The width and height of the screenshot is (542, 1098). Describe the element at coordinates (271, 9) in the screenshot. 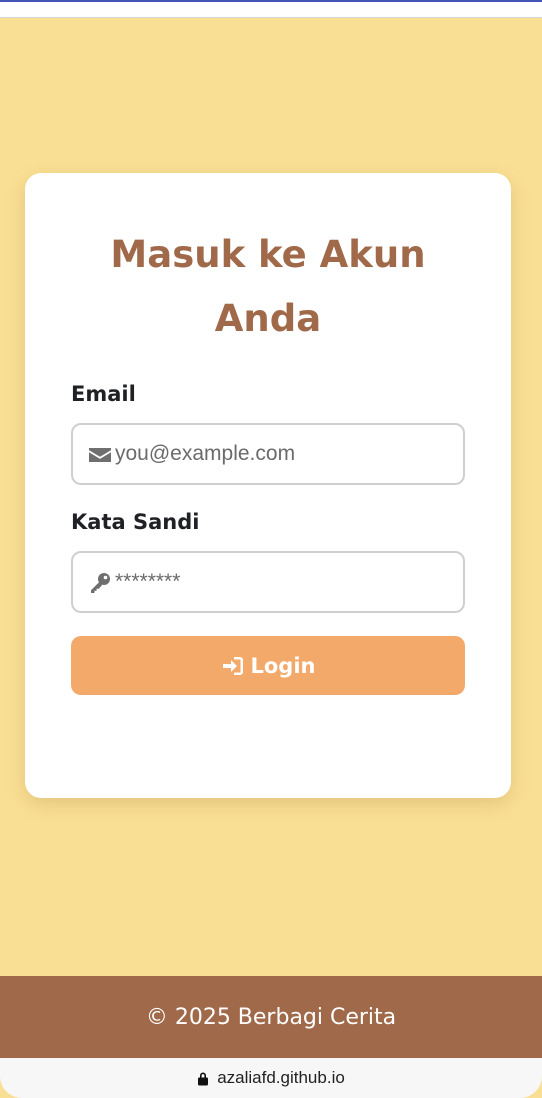

I see `browser-top-bar` at that location.